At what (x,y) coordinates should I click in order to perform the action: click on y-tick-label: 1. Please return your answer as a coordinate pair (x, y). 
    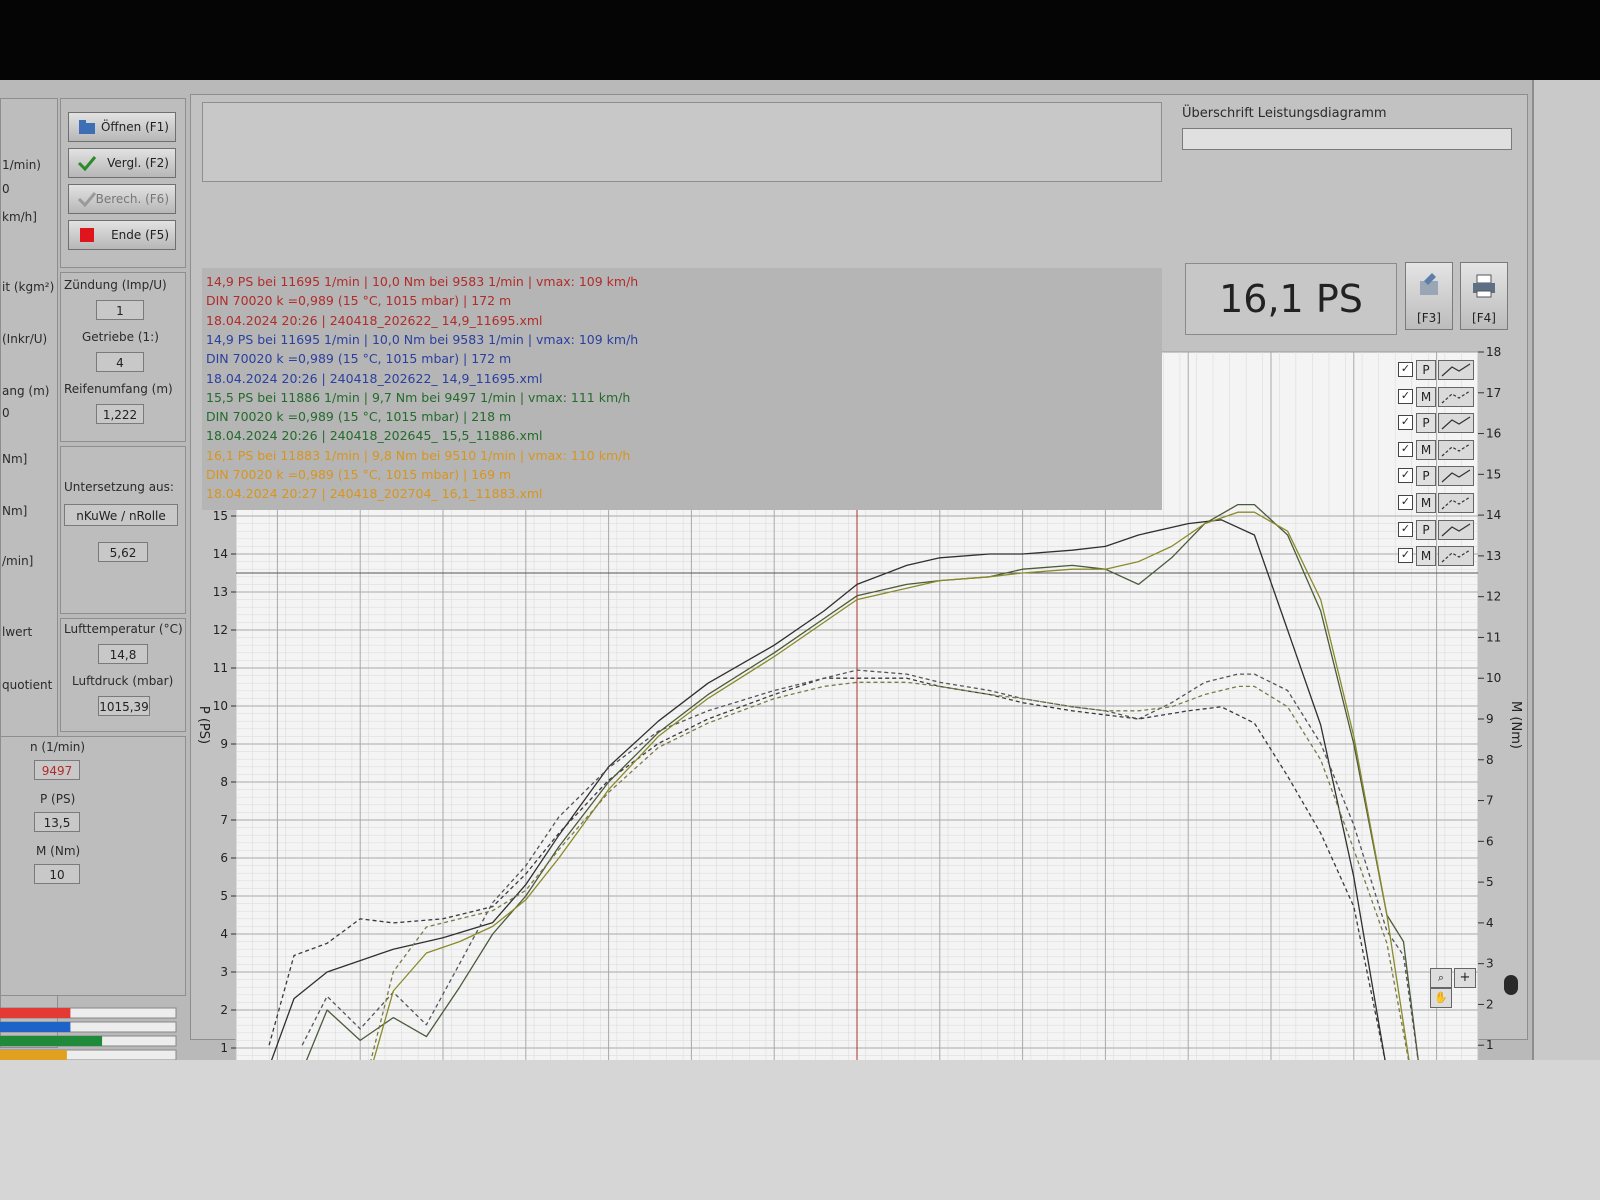
    Looking at the image, I should click on (224, 1048).